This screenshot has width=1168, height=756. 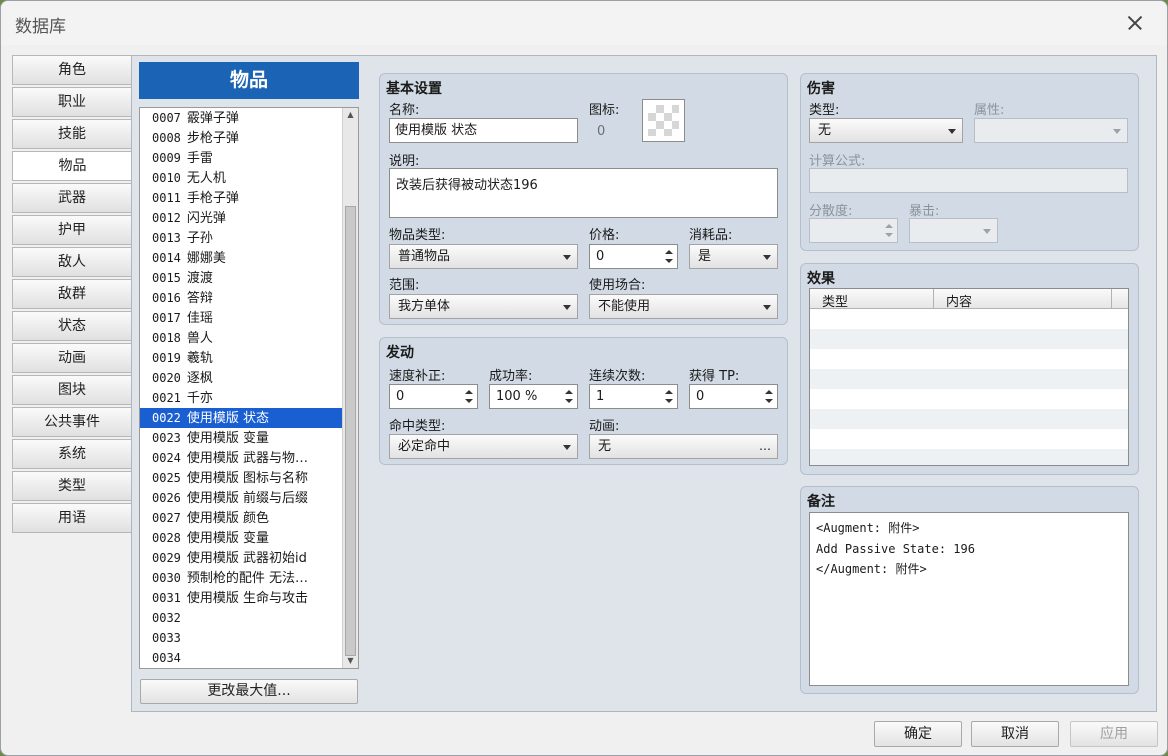 I want to click on icon-label: 图标:, so click(x=604, y=110).